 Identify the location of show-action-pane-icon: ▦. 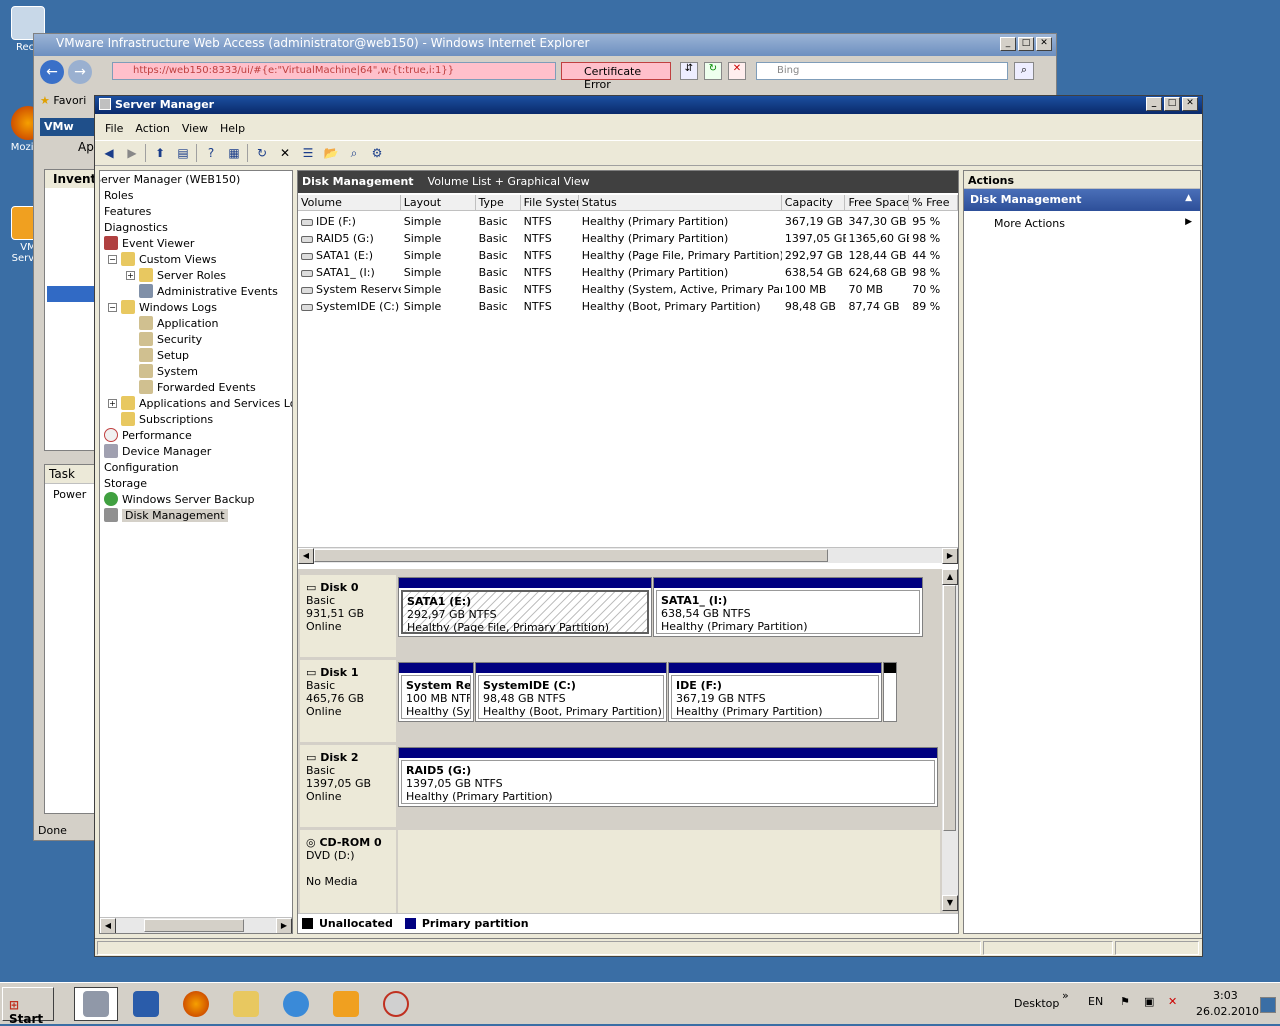
(234, 153).